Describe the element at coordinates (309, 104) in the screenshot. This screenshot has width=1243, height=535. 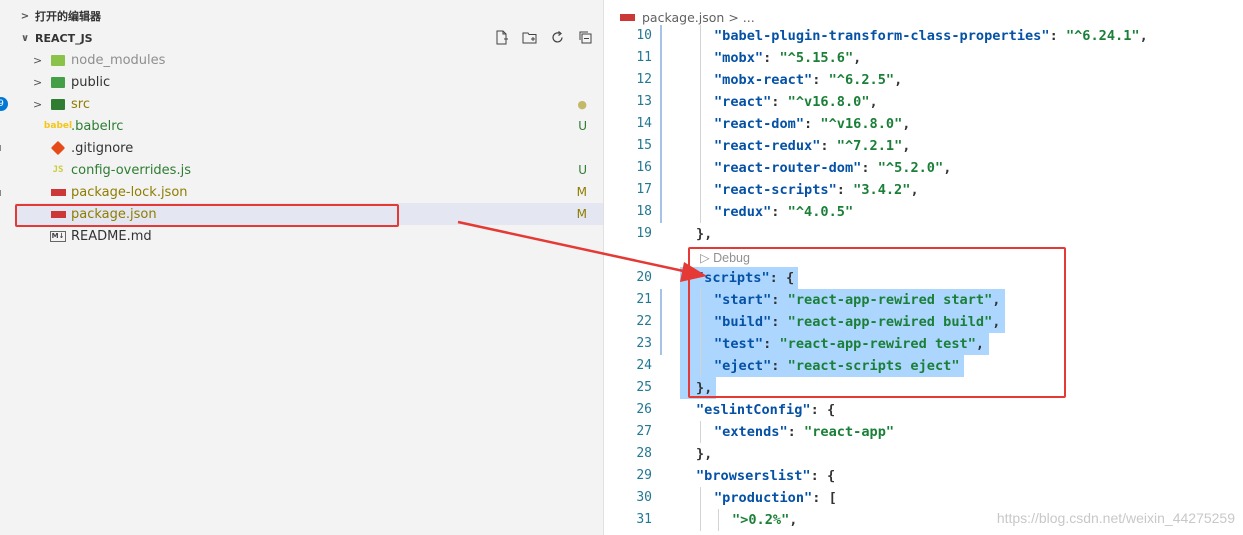
I see `tree-item-src: > src ●` at that location.